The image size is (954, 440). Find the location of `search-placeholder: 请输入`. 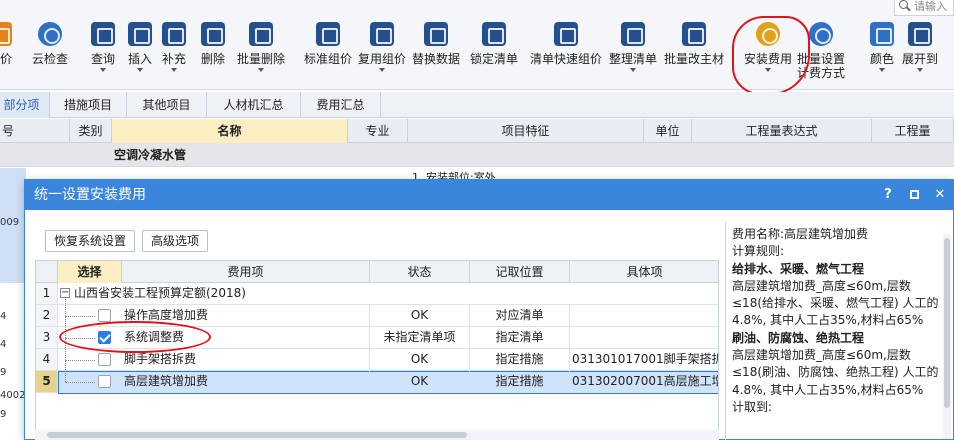

search-placeholder: 请输入 is located at coordinates (930, 6).